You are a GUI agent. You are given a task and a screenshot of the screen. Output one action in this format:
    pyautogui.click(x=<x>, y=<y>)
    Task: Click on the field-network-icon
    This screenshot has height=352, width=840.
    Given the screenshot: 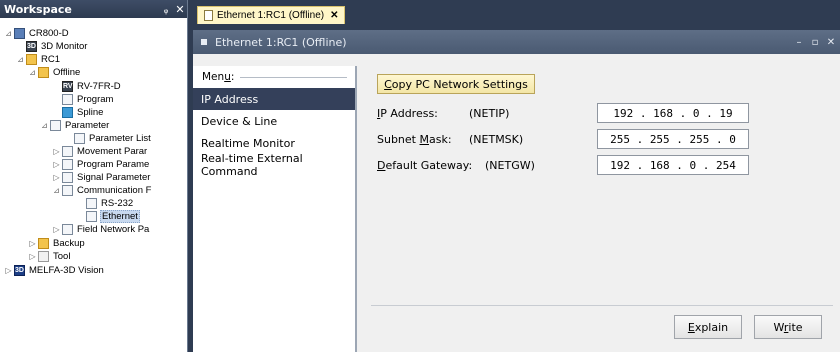 What is the action you would take?
    pyautogui.click(x=67, y=229)
    